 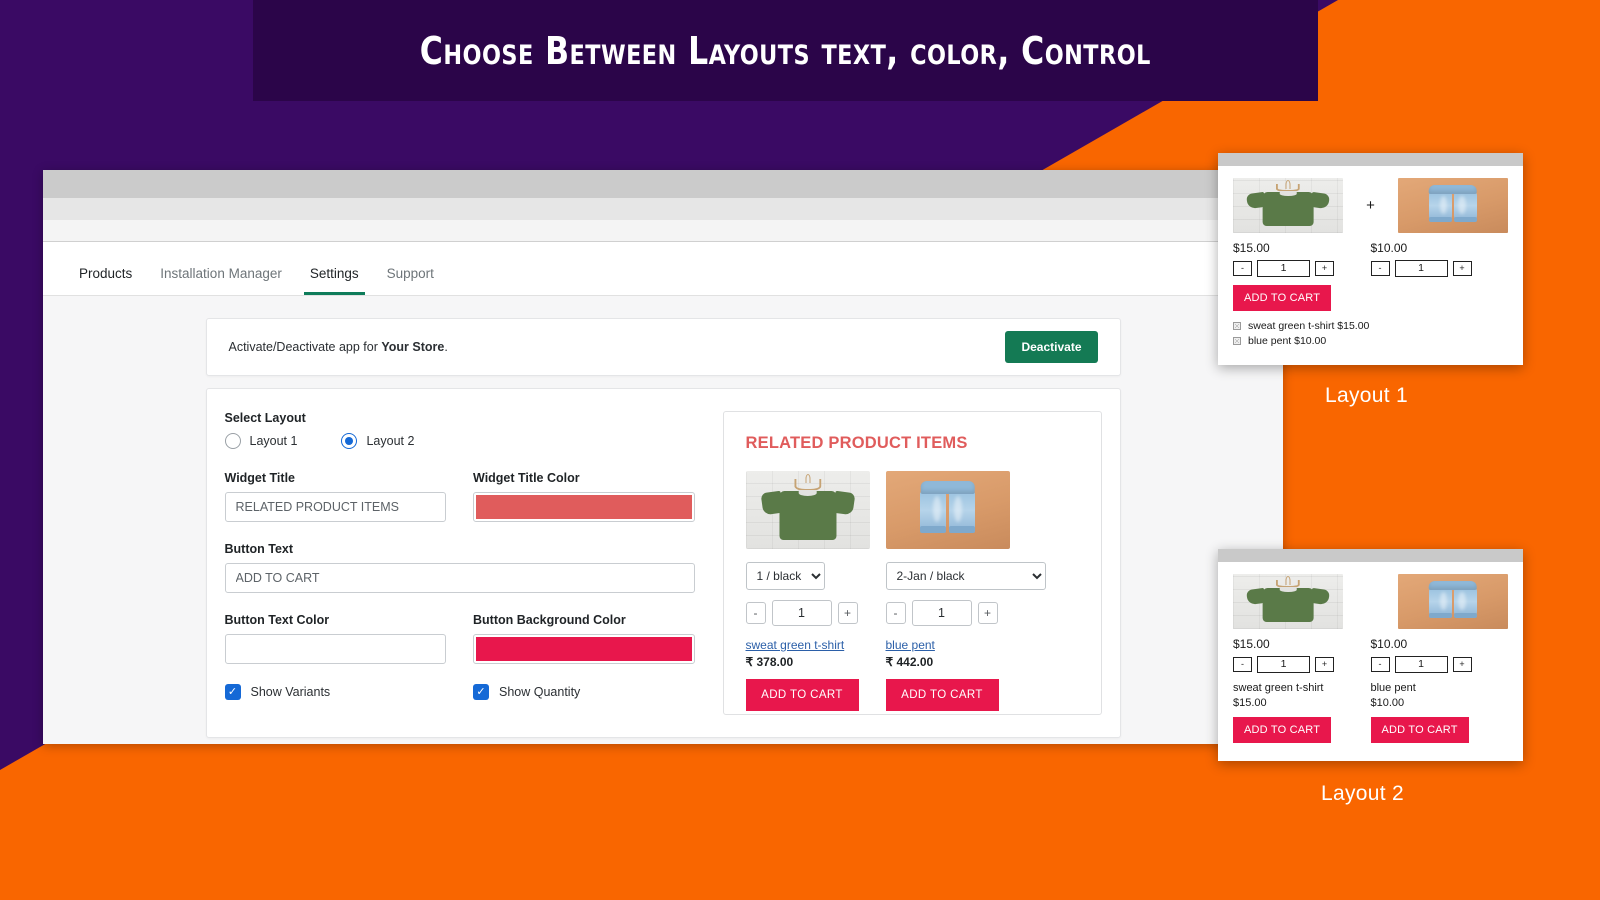 What do you see at coordinates (390, 441) in the screenshot?
I see `radio-layout-2-label: Layout 2` at bounding box center [390, 441].